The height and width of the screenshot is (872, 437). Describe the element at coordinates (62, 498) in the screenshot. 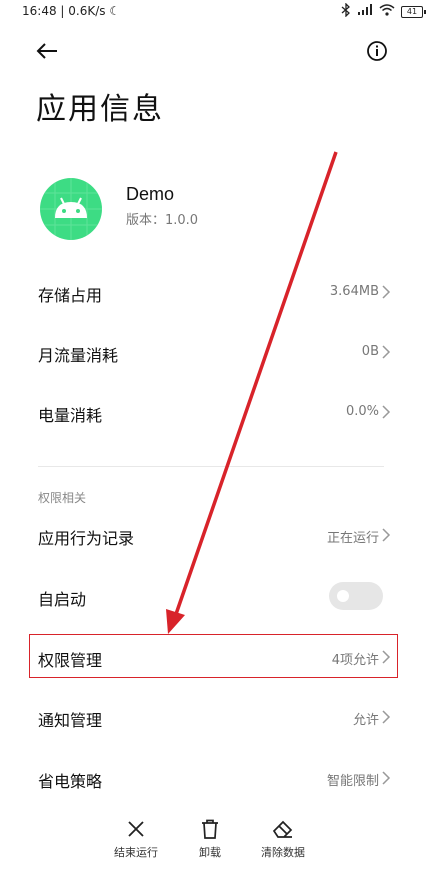

I see `section-header: 权限相关` at that location.